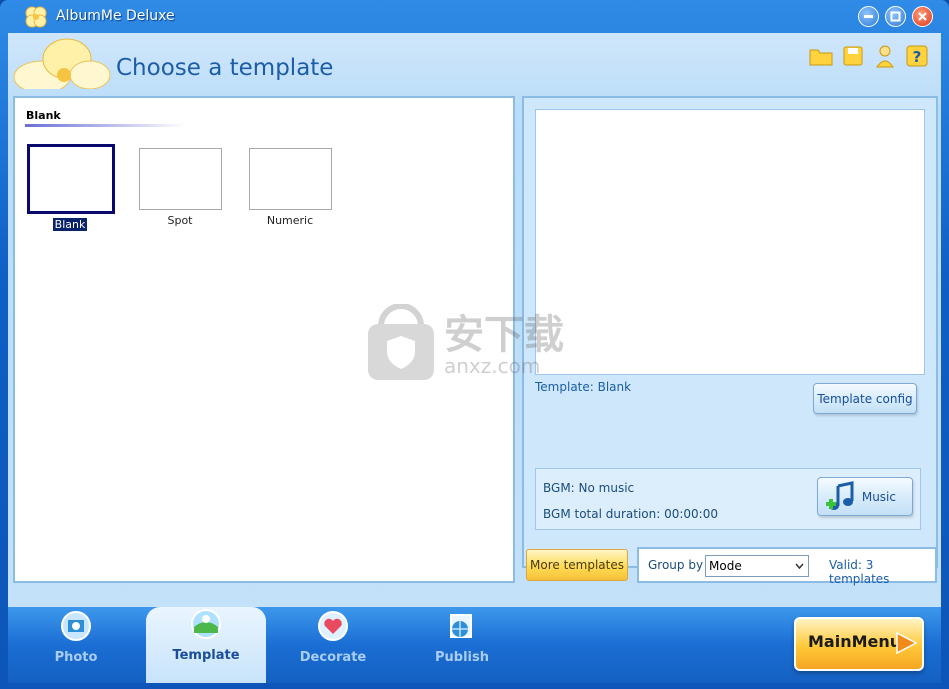 The width and height of the screenshot is (949, 689). What do you see at coordinates (853, 56) in the screenshot?
I see `save-icon` at bounding box center [853, 56].